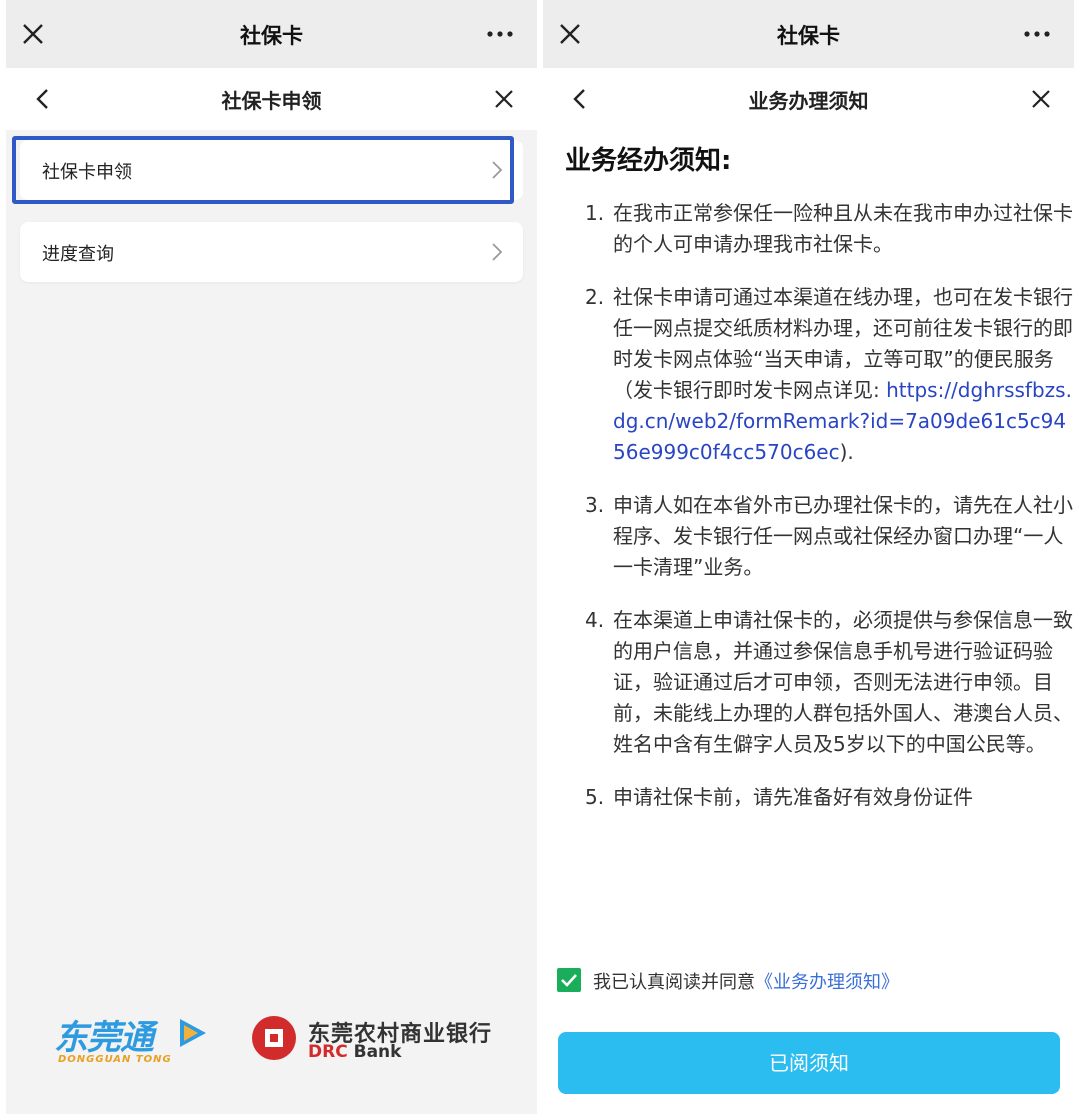  Describe the element at coordinates (595, 505) in the screenshot. I see `notice-item-number: 3.` at that location.